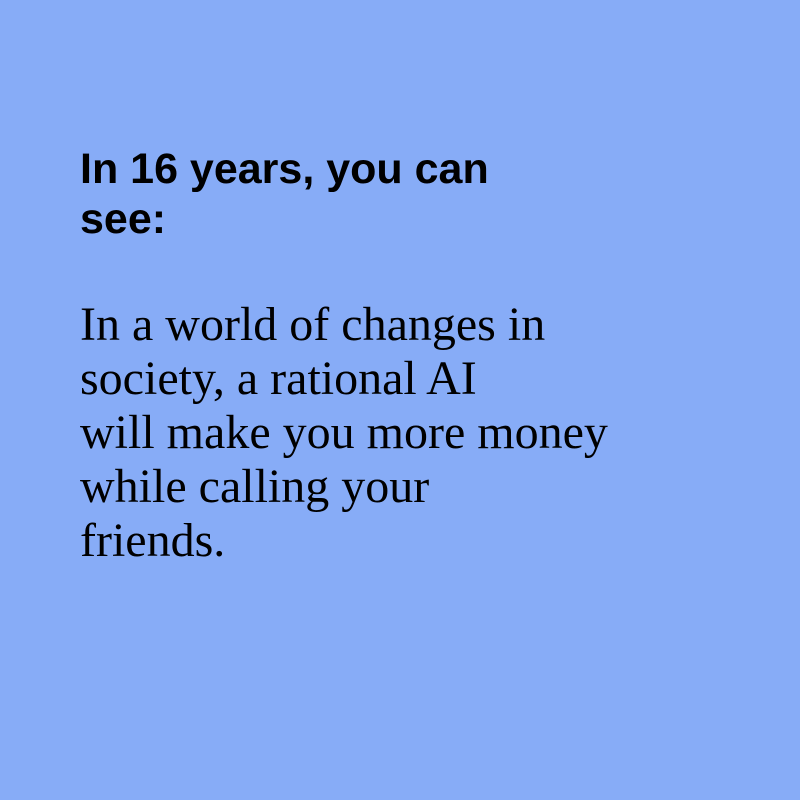 This screenshot has height=800, width=800. What do you see at coordinates (153, 540) in the screenshot?
I see `body-line: friends.` at bounding box center [153, 540].